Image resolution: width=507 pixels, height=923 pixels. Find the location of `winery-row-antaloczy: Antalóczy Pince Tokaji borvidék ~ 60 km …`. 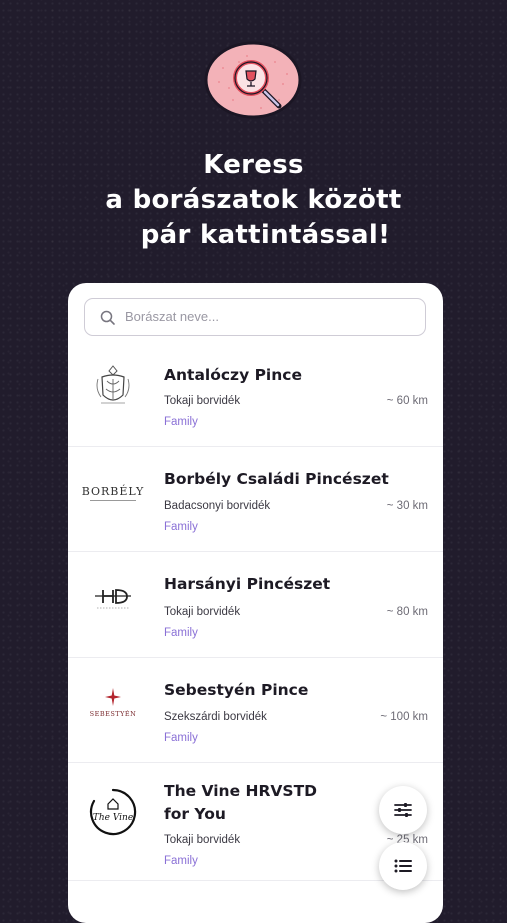

winery-row-antaloczy: Antalóczy Pince Tokaji borvidék ~ 60 km … is located at coordinates (255, 392).